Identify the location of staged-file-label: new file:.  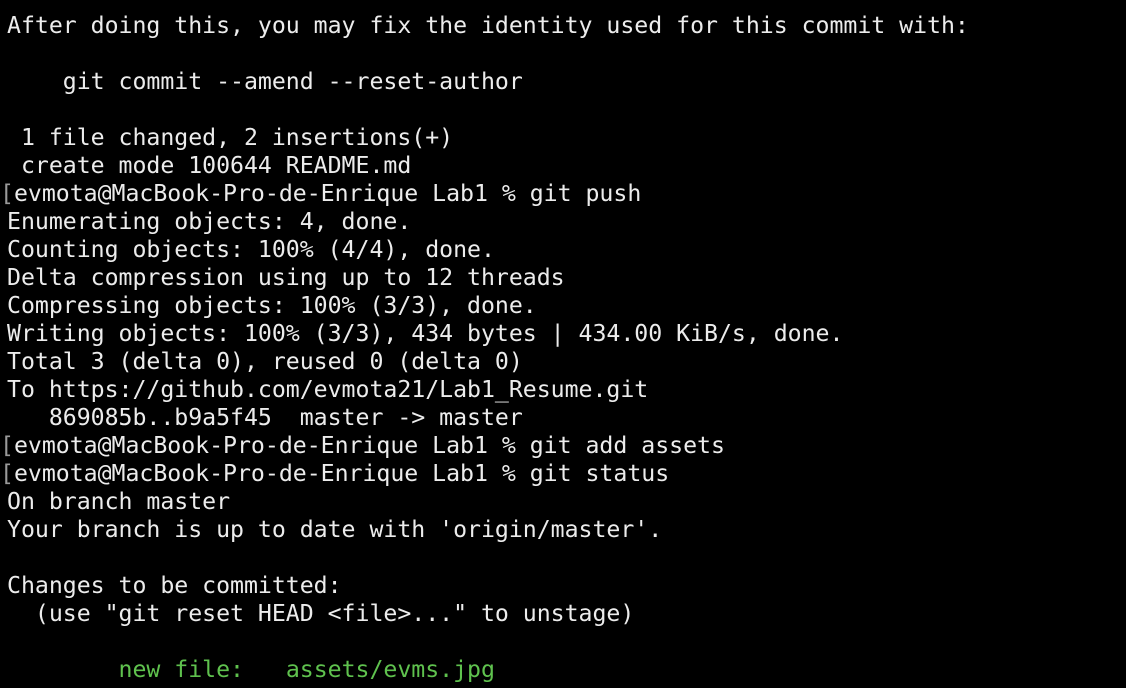
(146, 669).